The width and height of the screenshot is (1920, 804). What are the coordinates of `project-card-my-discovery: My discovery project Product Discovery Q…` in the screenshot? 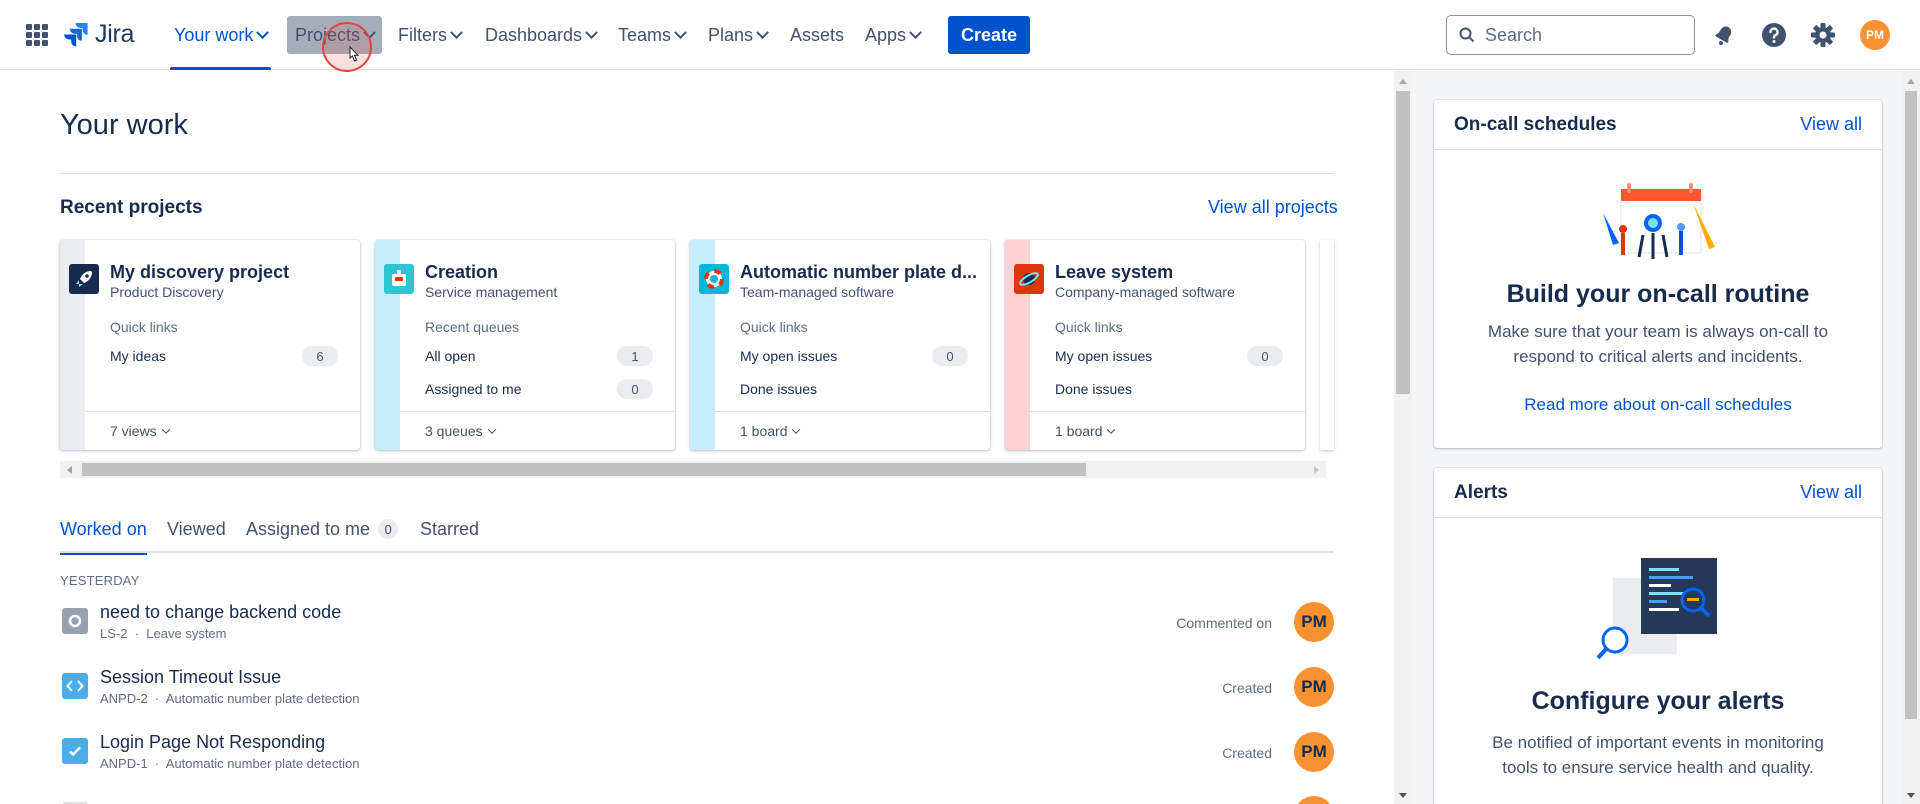 It's located at (210, 345).